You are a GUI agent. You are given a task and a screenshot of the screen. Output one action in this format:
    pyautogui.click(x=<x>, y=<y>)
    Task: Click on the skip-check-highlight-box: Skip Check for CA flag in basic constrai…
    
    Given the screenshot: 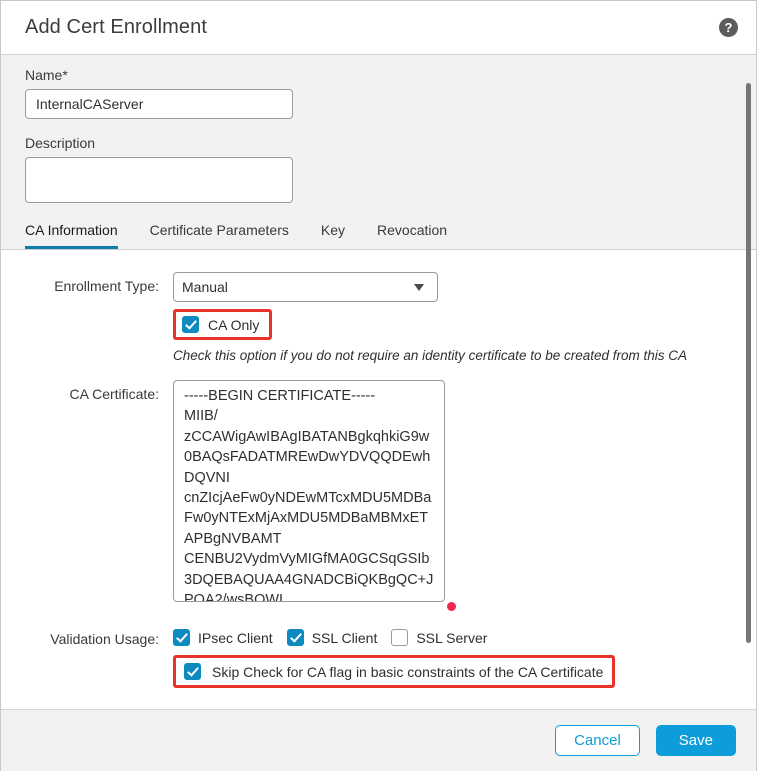 What is the action you would take?
    pyautogui.click(x=394, y=671)
    